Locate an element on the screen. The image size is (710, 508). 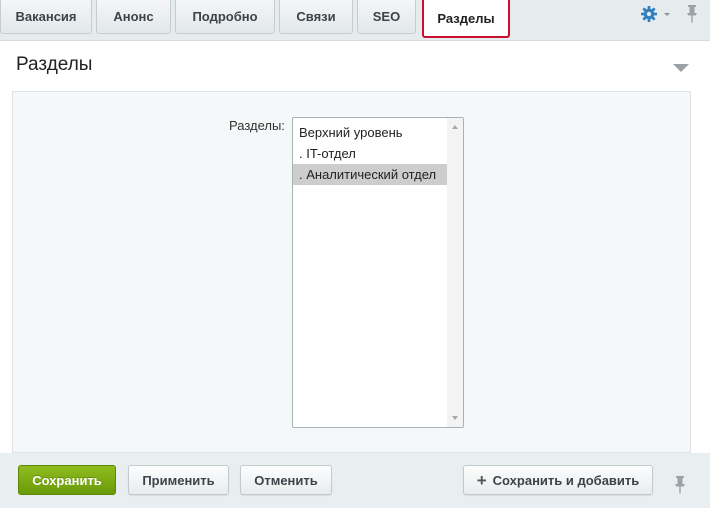
scroll-up-icon is located at coordinates (455, 127).